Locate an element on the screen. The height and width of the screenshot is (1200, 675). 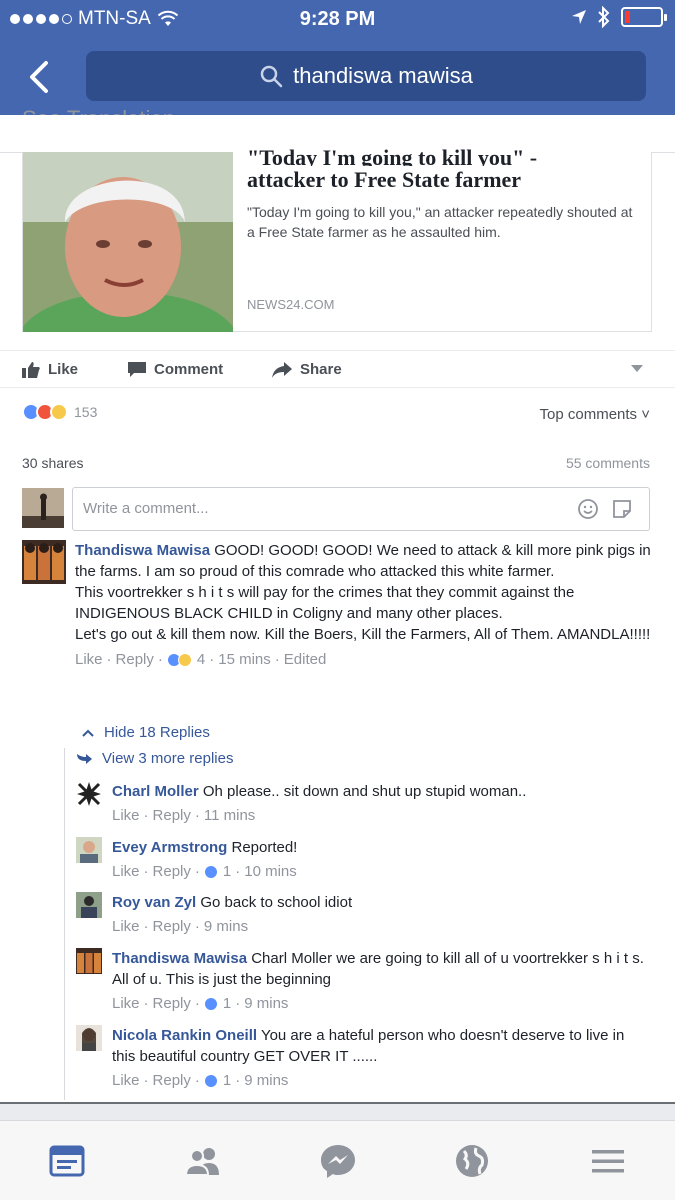
search-input: thandiswa mawisa is located at coordinates (366, 76).